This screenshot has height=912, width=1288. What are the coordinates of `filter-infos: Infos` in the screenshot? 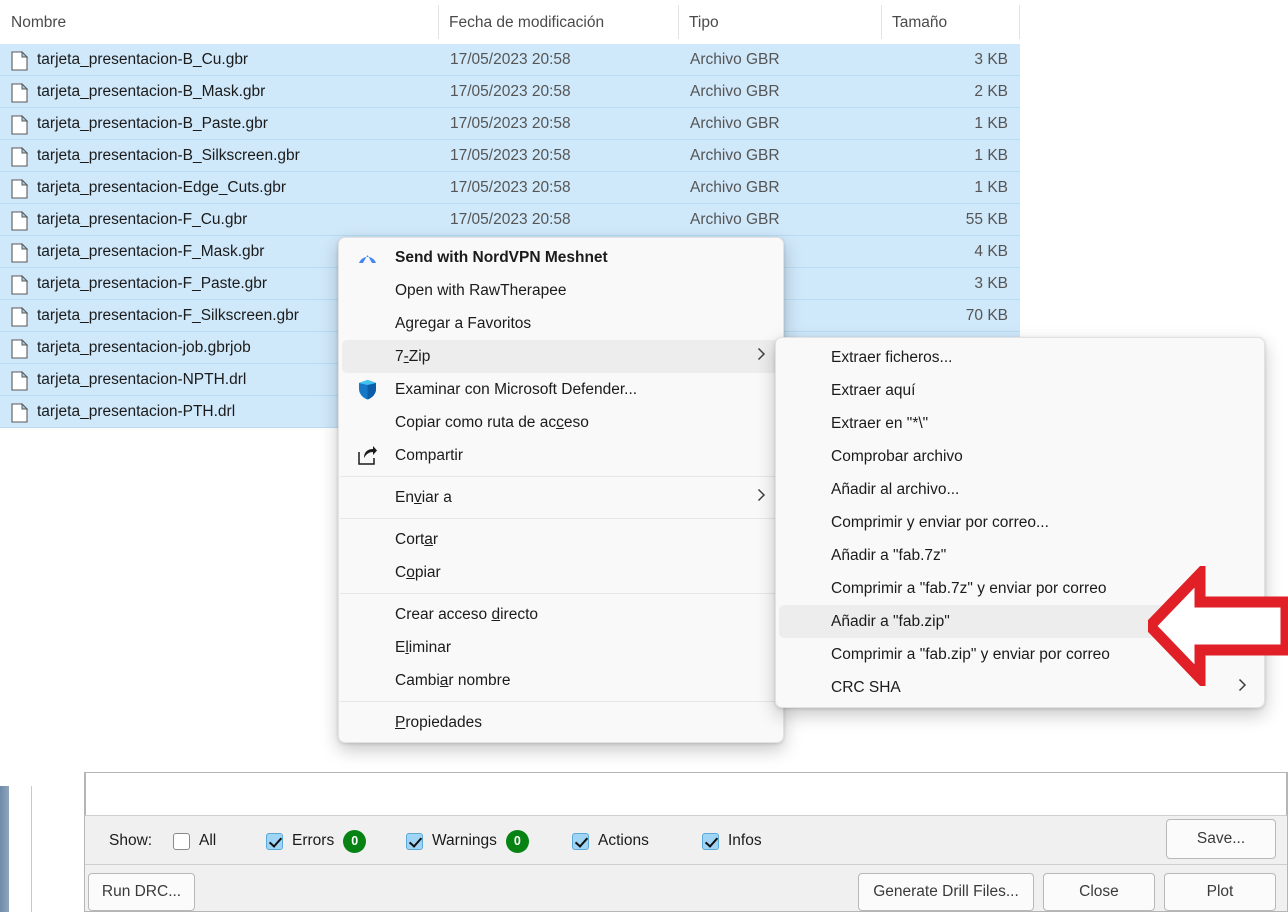 It's located at (732, 841).